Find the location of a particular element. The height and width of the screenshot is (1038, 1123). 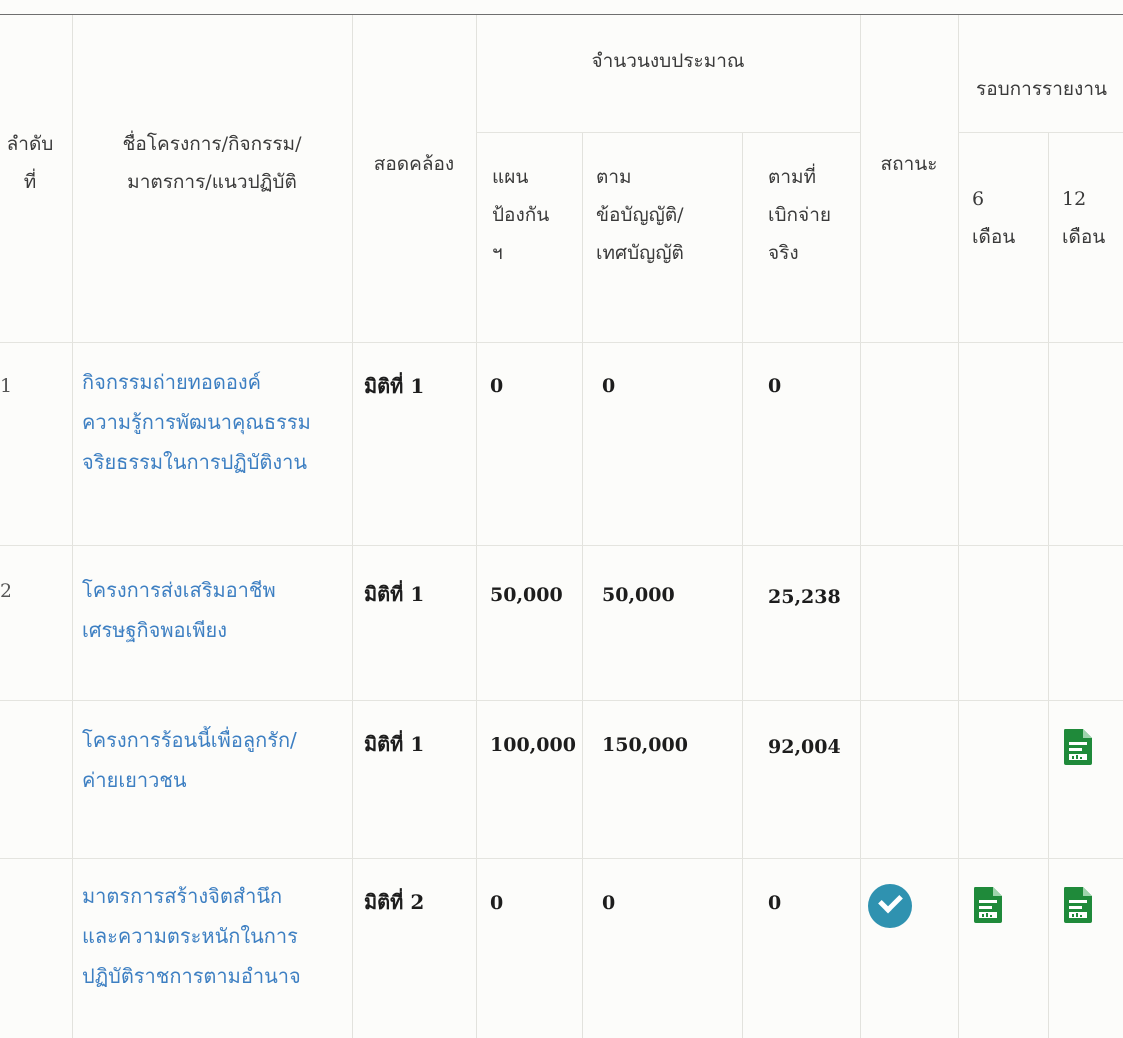

header-budget-regulation: ตาม ข้อบัญญัติ/ เทศบัญญัติ is located at coordinates (640, 215).